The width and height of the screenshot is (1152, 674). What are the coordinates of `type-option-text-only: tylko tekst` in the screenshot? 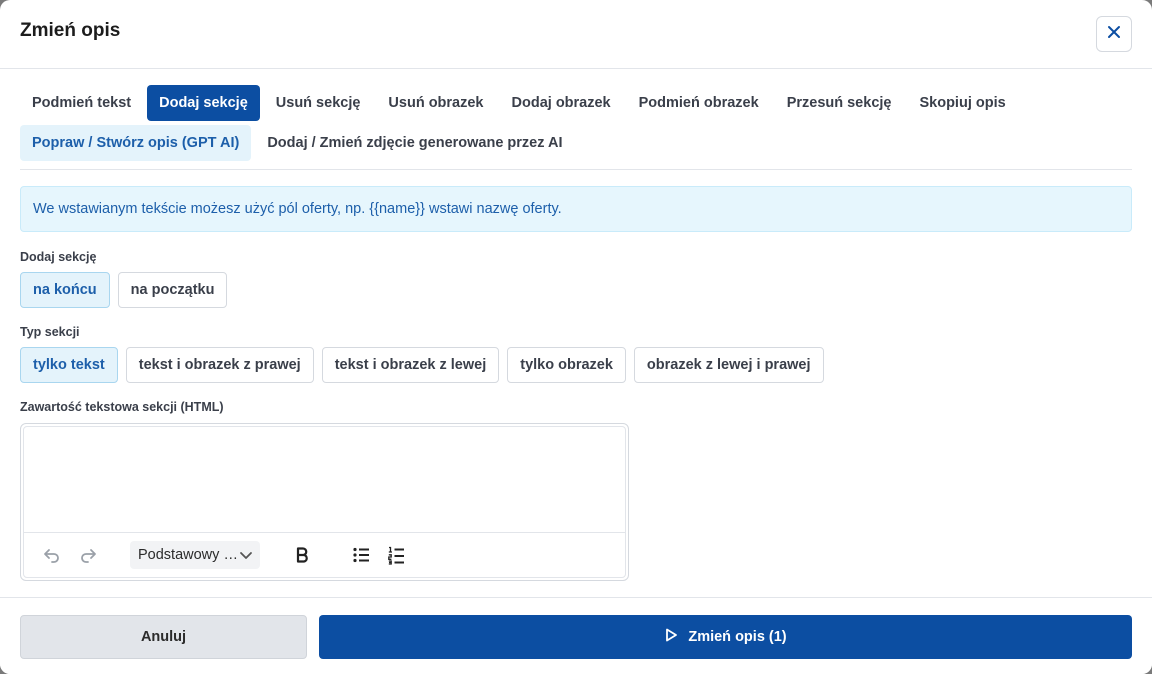 It's located at (69, 365).